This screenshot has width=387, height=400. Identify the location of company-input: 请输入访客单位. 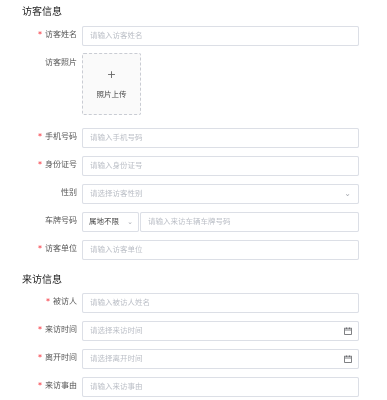
(220, 250).